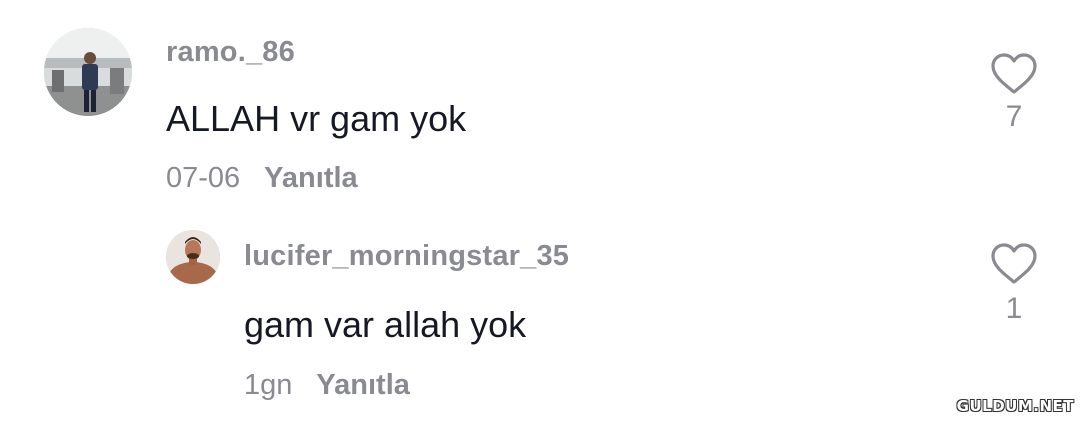 The image size is (1080, 421). What do you see at coordinates (385, 324) in the screenshot?
I see `comment-text: gam var allah yok` at bounding box center [385, 324].